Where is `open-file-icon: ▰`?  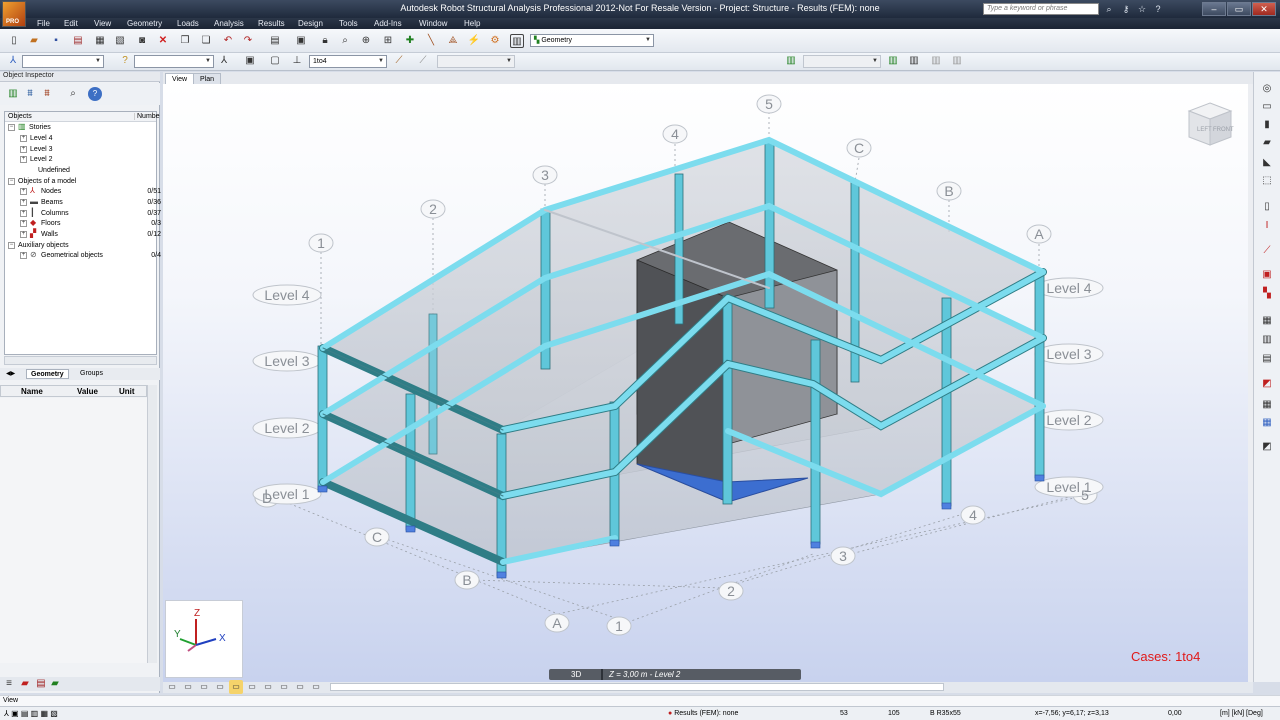
open-file-icon: ▰ is located at coordinates (34, 41).